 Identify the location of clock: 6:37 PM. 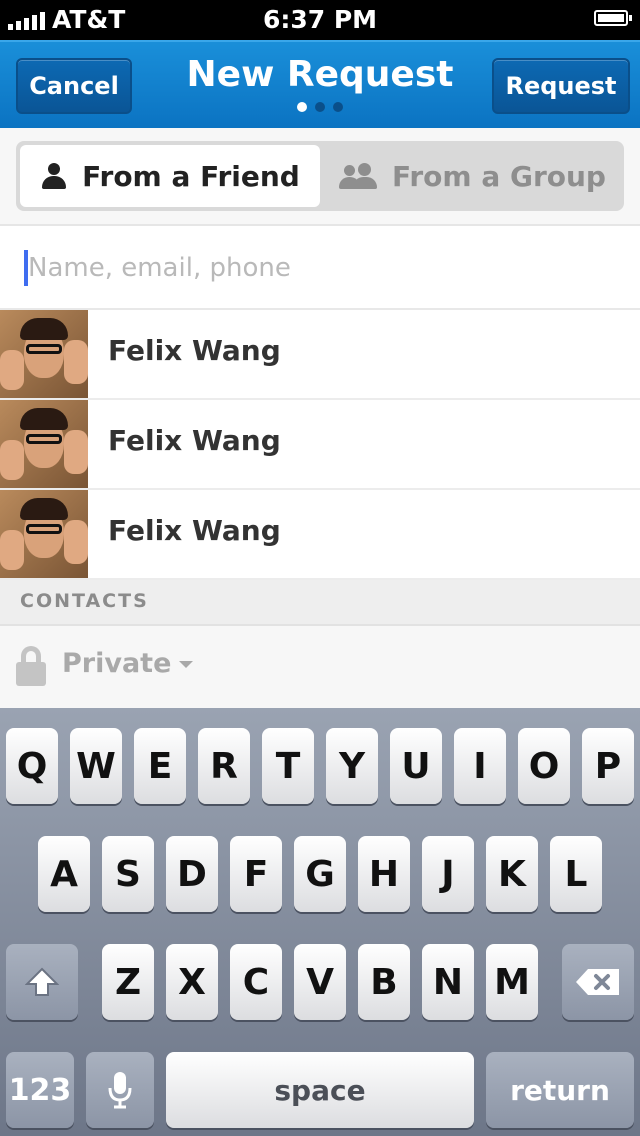
(320, 19).